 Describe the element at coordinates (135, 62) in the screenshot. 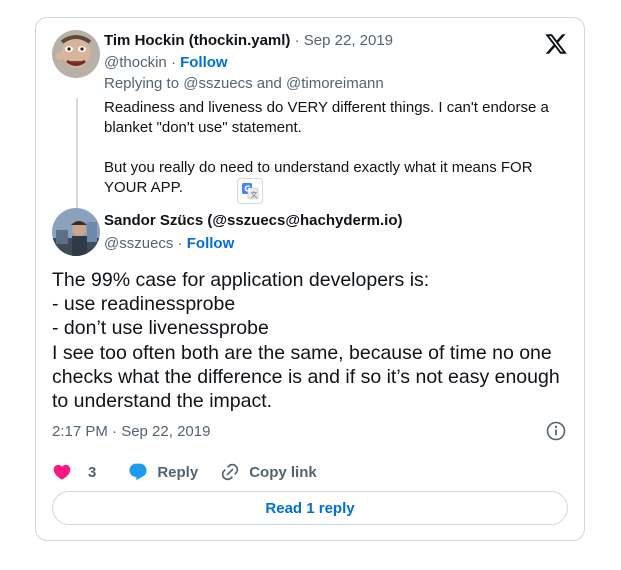

I see `parent-handle: @thockin` at that location.